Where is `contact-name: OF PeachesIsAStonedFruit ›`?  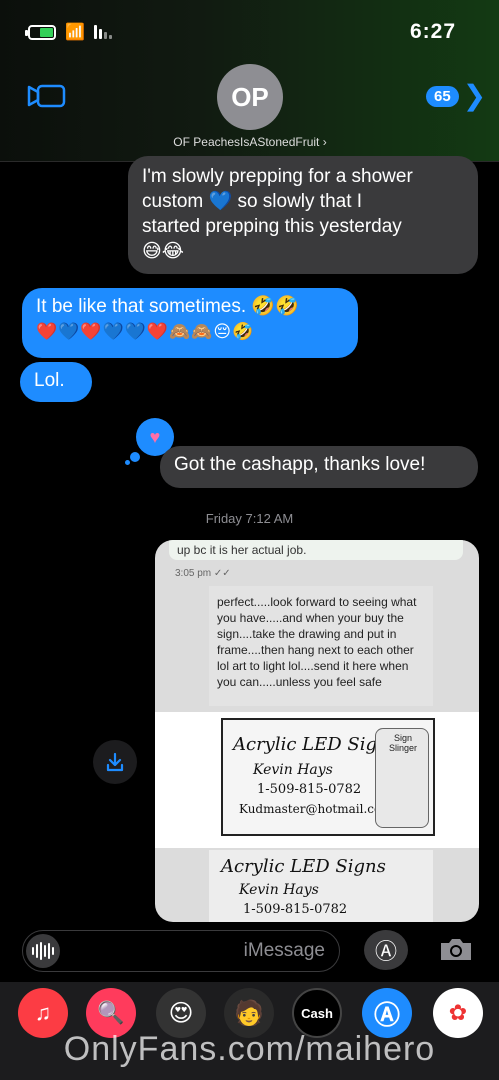
contact-name: OF PeachesIsAStonedFruit › is located at coordinates (250, 142).